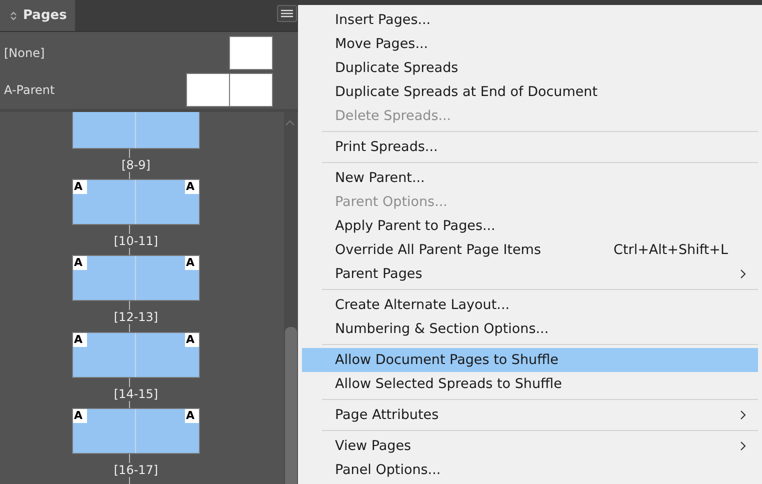 Image resolution: width=762 pixels, height=484 pixels. What do you see at coordinates (136, 317) in the screenshot?
I see `spread-label: [12-13]` at bounding box center [136, 317].